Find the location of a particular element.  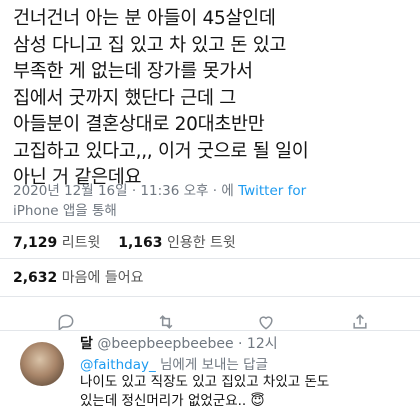

retweet-stats: 7,129 리트윗 1,163 인용한 트윗 is located at coordinates (124, 242).